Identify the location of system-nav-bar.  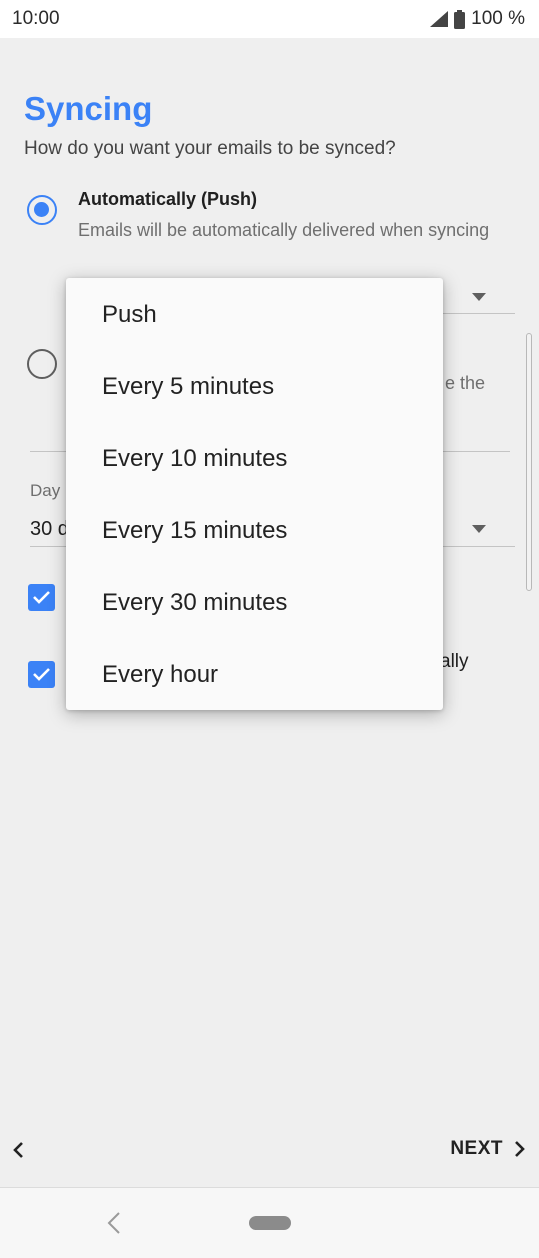
(269, 1223).